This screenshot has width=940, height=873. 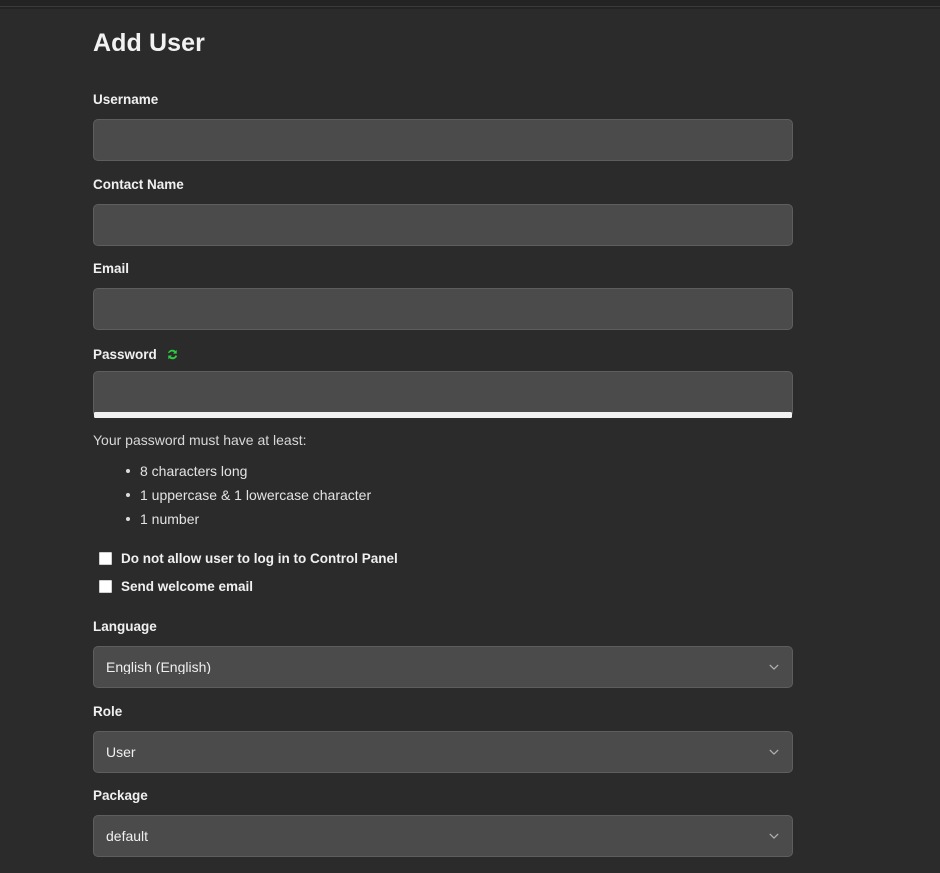 I want to click on role-label: Role, so click(x=108, y=711).